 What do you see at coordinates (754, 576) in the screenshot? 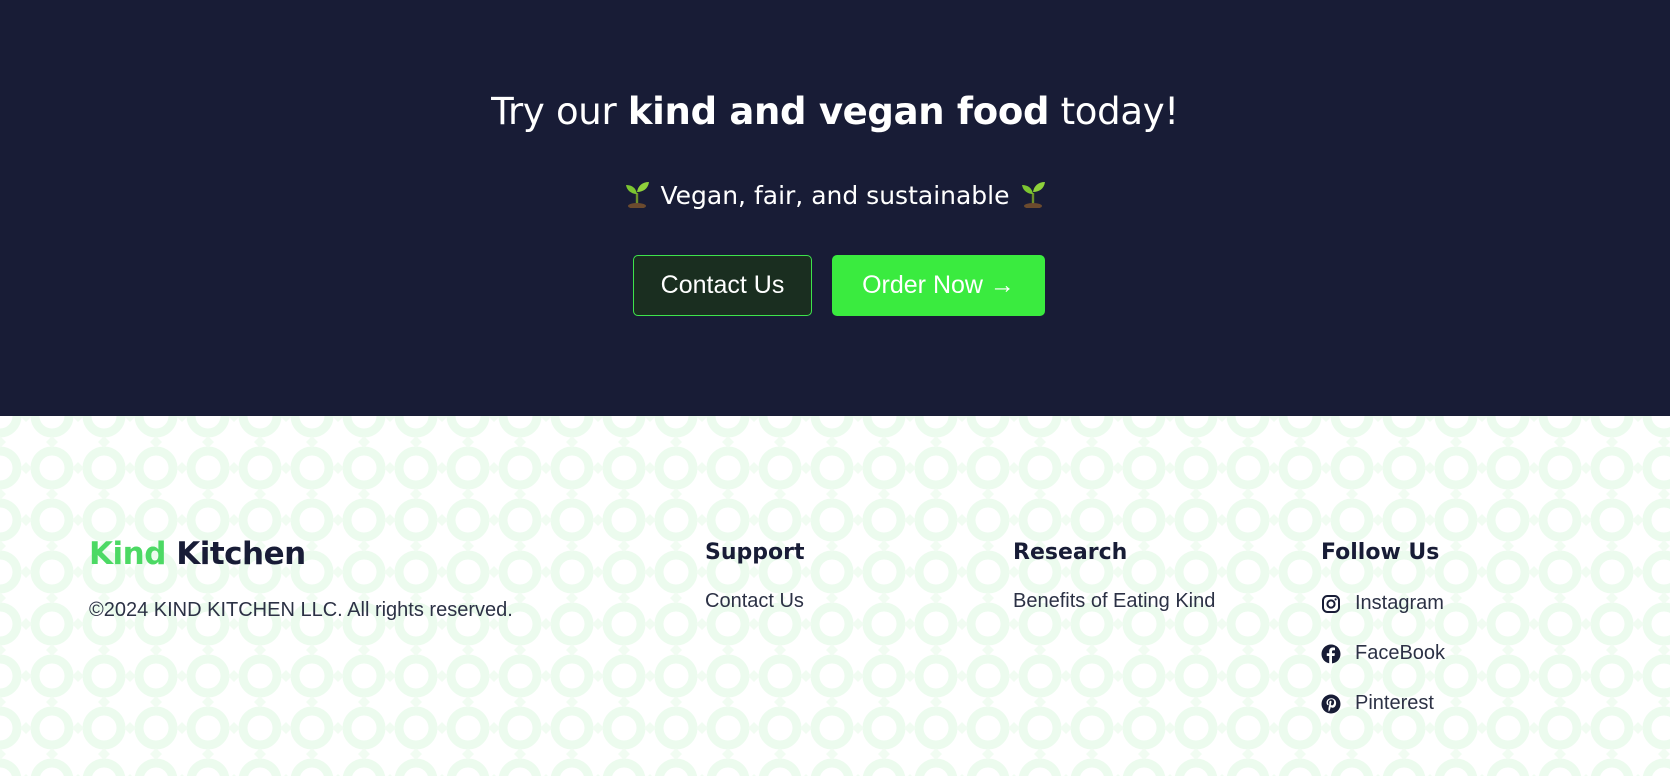
I see `support-column: Support Contact Us` at bounding box center [754, 576].